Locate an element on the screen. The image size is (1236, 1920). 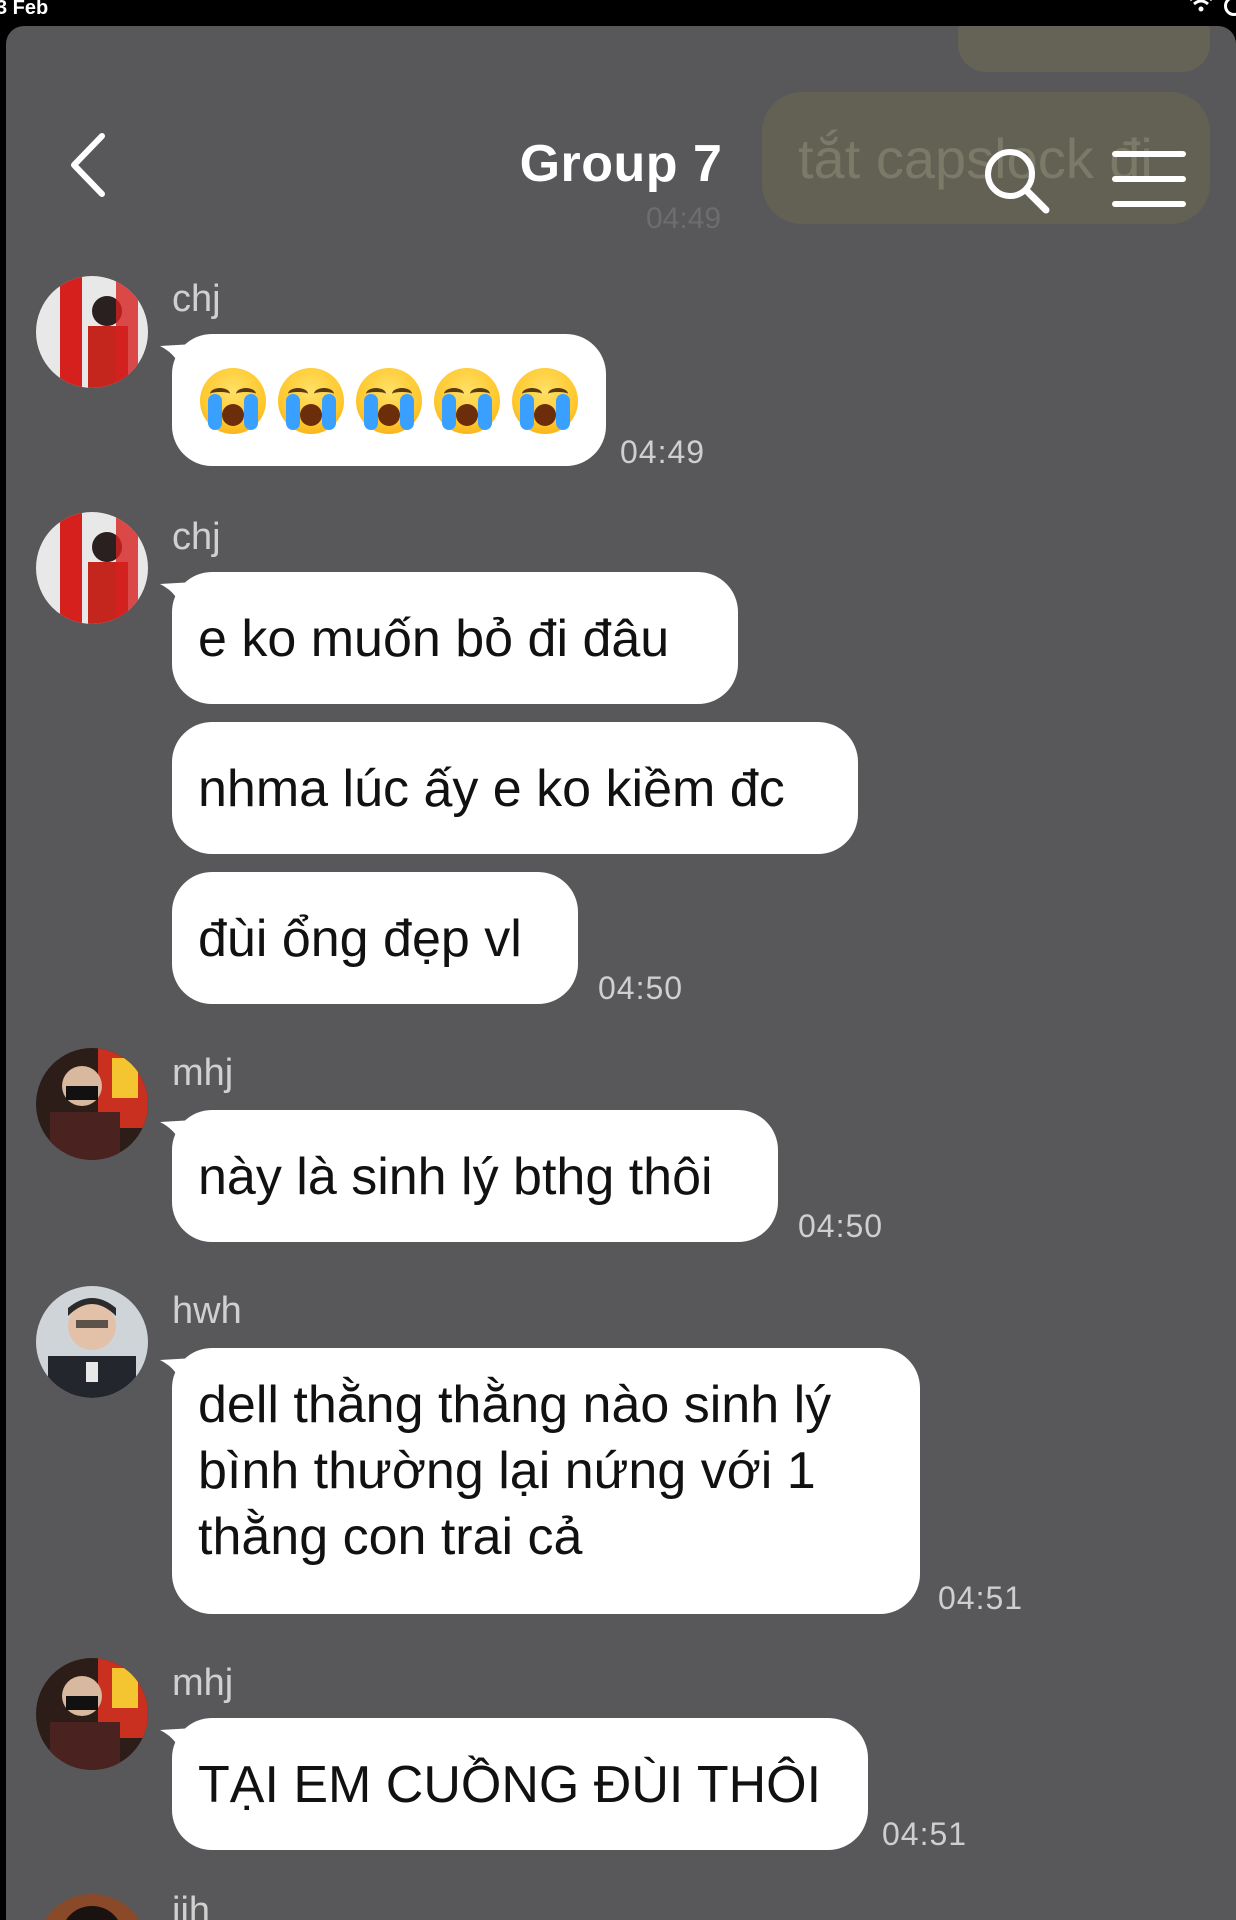
menu-icon is located at coordinates (1149, 179).